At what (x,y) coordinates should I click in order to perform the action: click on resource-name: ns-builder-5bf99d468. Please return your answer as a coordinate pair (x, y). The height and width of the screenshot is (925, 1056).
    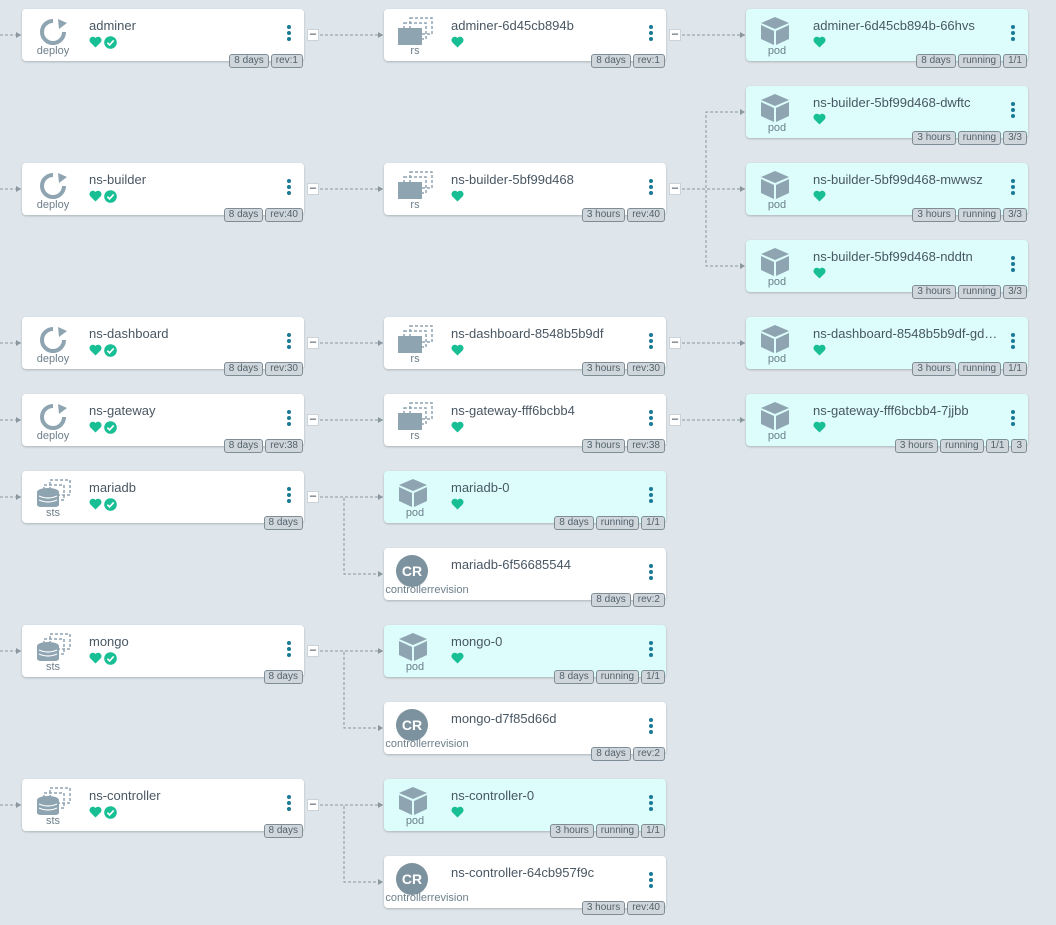
    Looking at the image, I should click on (543, 179).